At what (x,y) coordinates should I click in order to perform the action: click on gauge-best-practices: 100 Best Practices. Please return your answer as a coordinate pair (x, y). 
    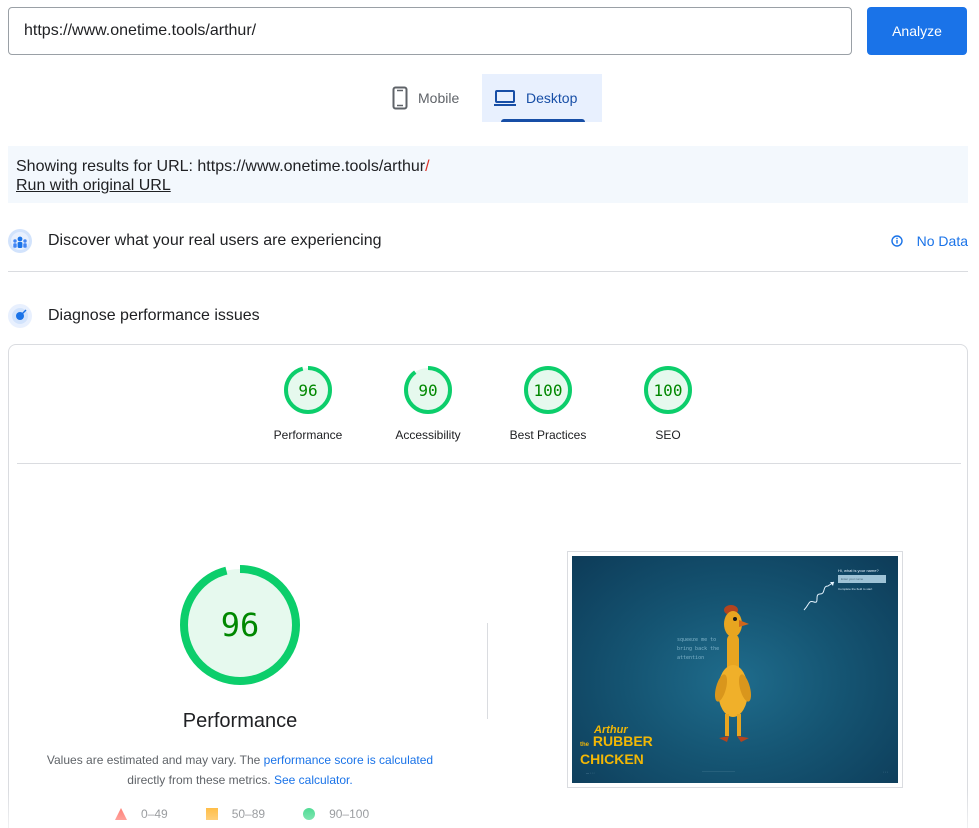
    Looking at the image, I should click on (548, 403).